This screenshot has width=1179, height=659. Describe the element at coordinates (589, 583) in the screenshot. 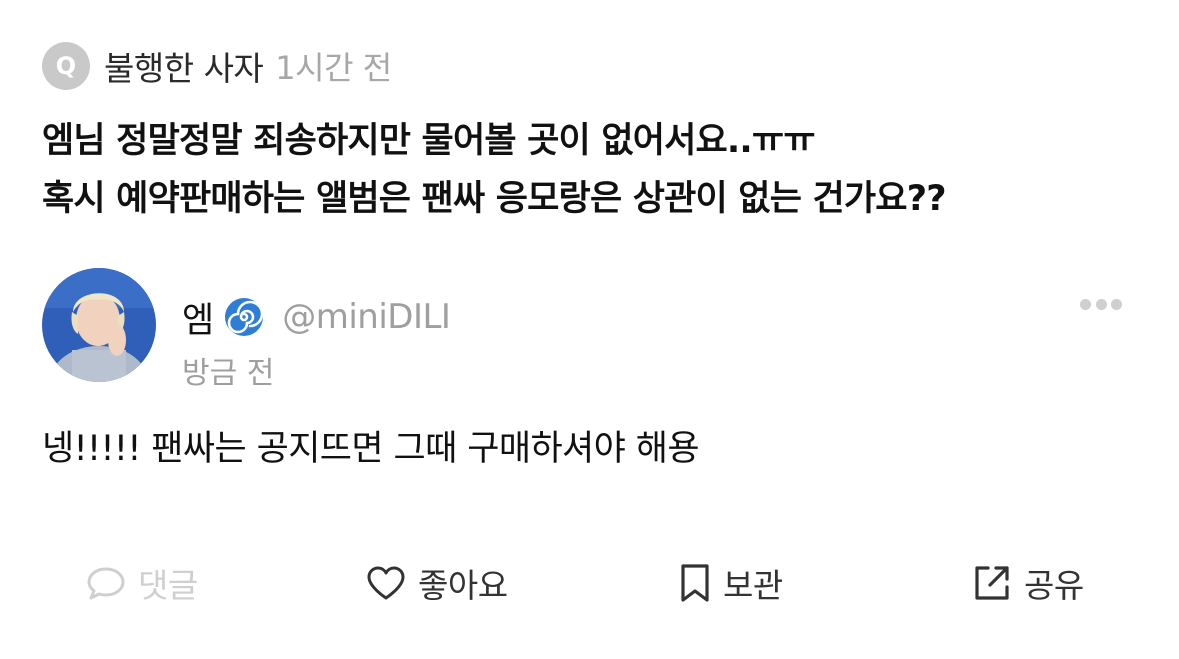

I see `action-bar: 댓글 좋아요 보관 공유` at that location.